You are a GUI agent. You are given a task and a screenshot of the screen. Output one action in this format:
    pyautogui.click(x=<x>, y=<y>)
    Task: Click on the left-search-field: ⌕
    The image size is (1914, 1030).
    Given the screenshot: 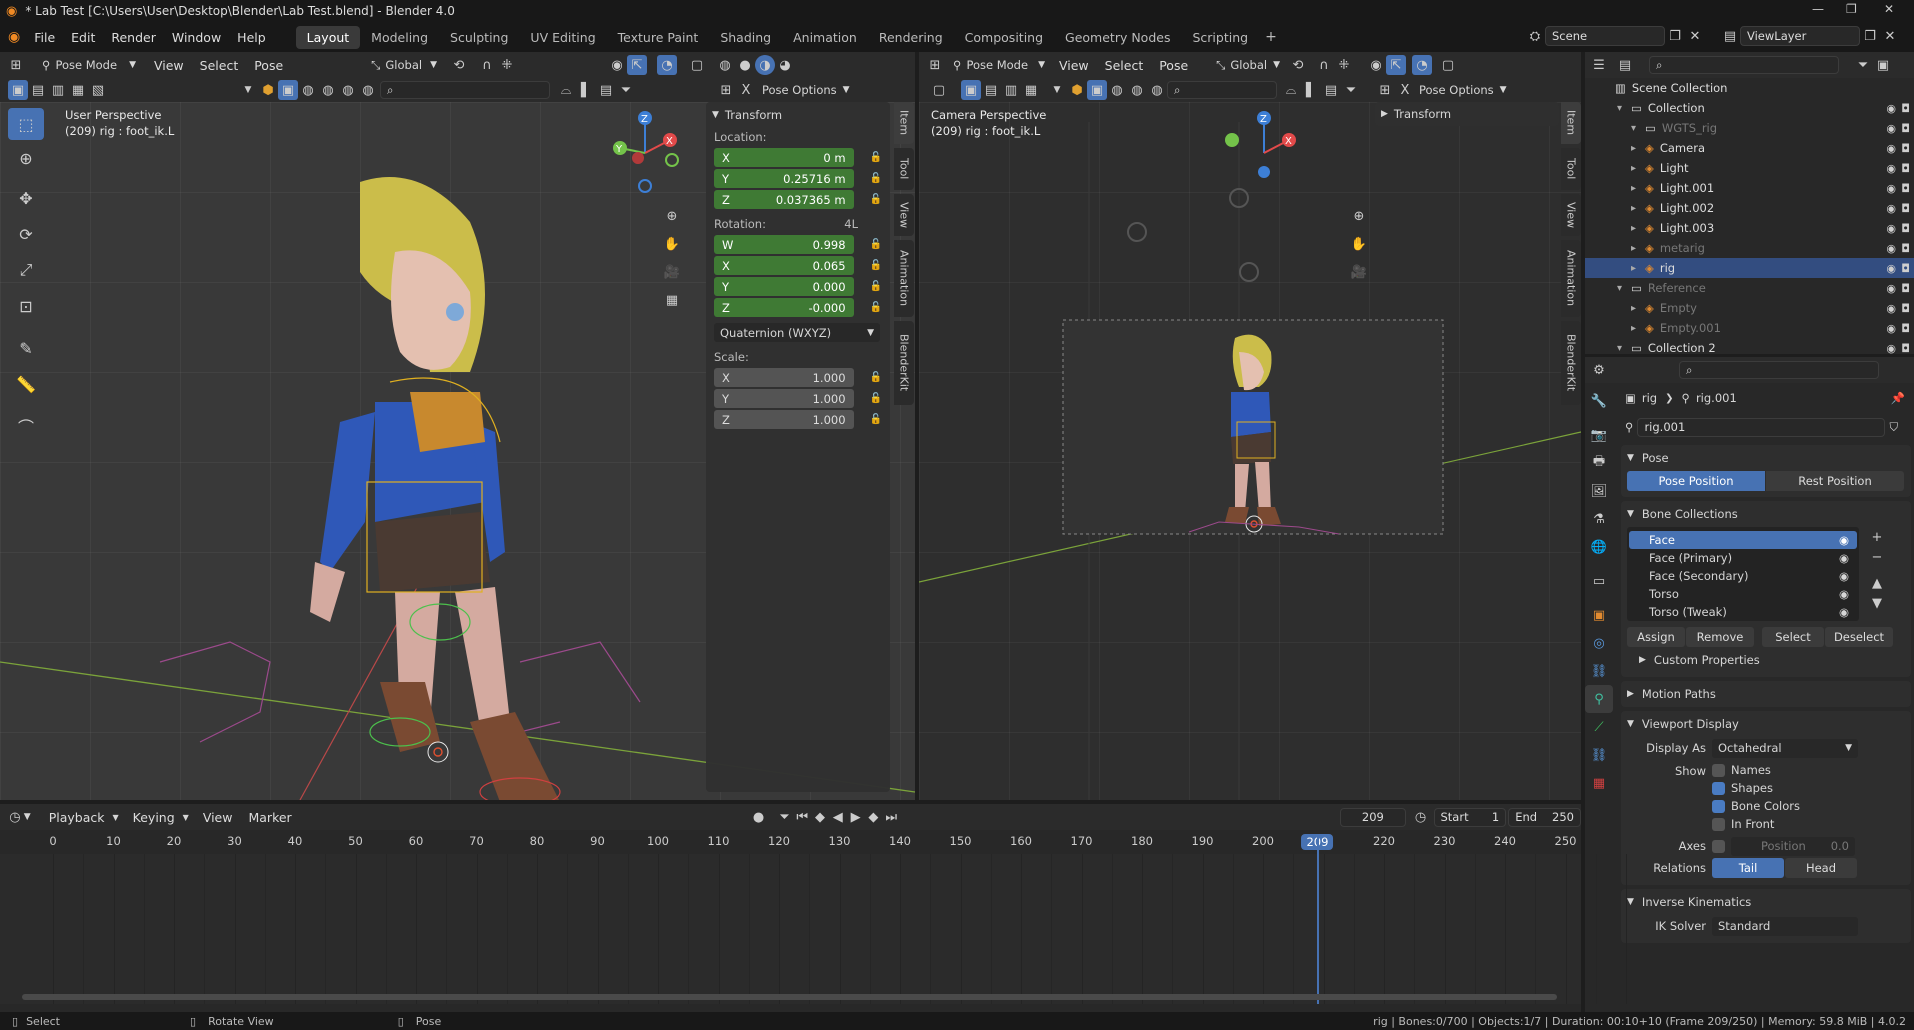 What is the action you would take?
    pyautogui.click(x=465, y=90)
    